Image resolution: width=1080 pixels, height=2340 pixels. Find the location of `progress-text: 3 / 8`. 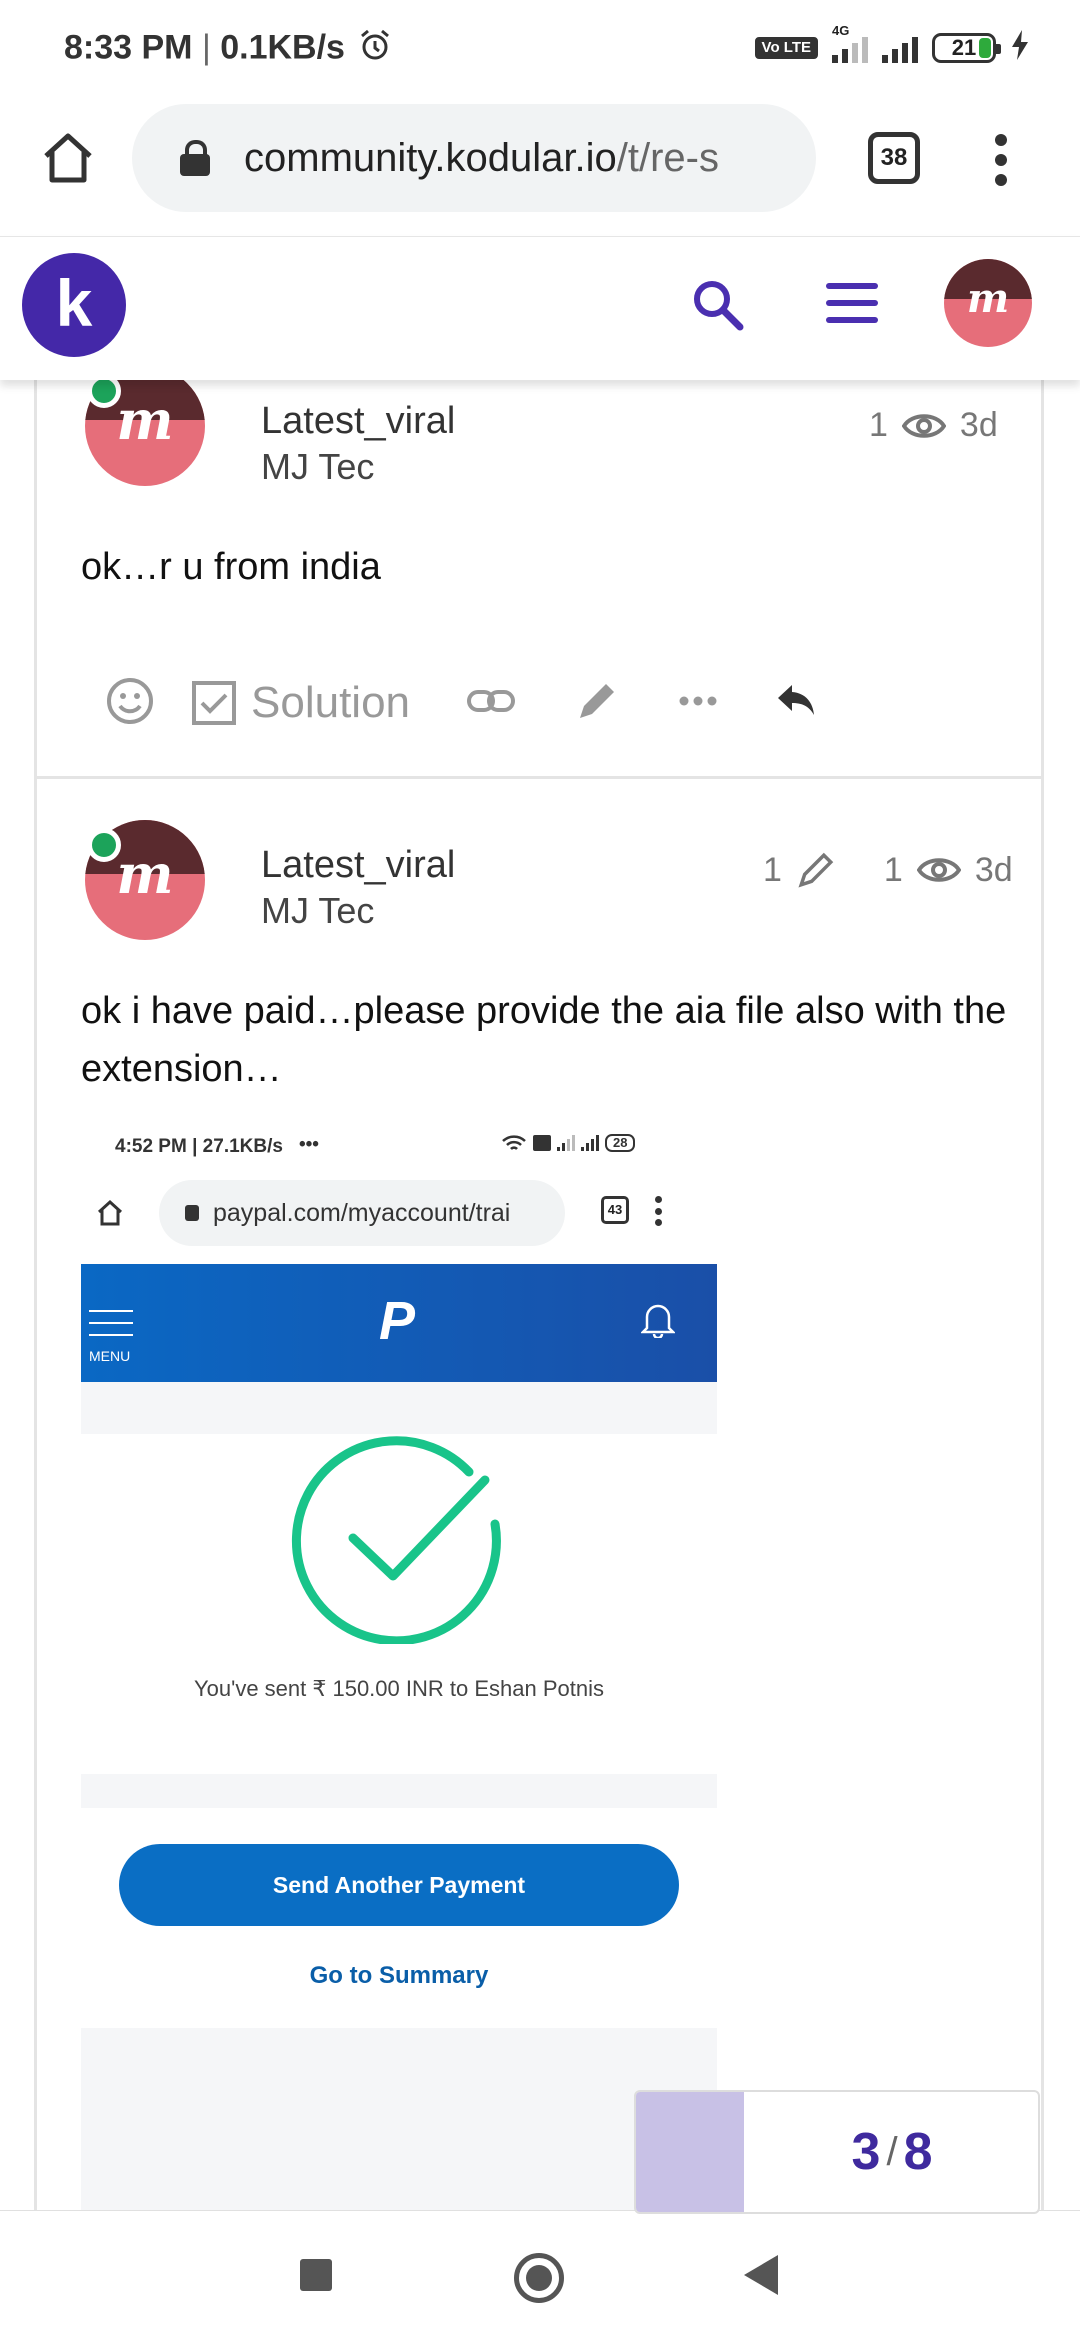

progress-text: 3 / 8 is located at coordinates (891, 2152).